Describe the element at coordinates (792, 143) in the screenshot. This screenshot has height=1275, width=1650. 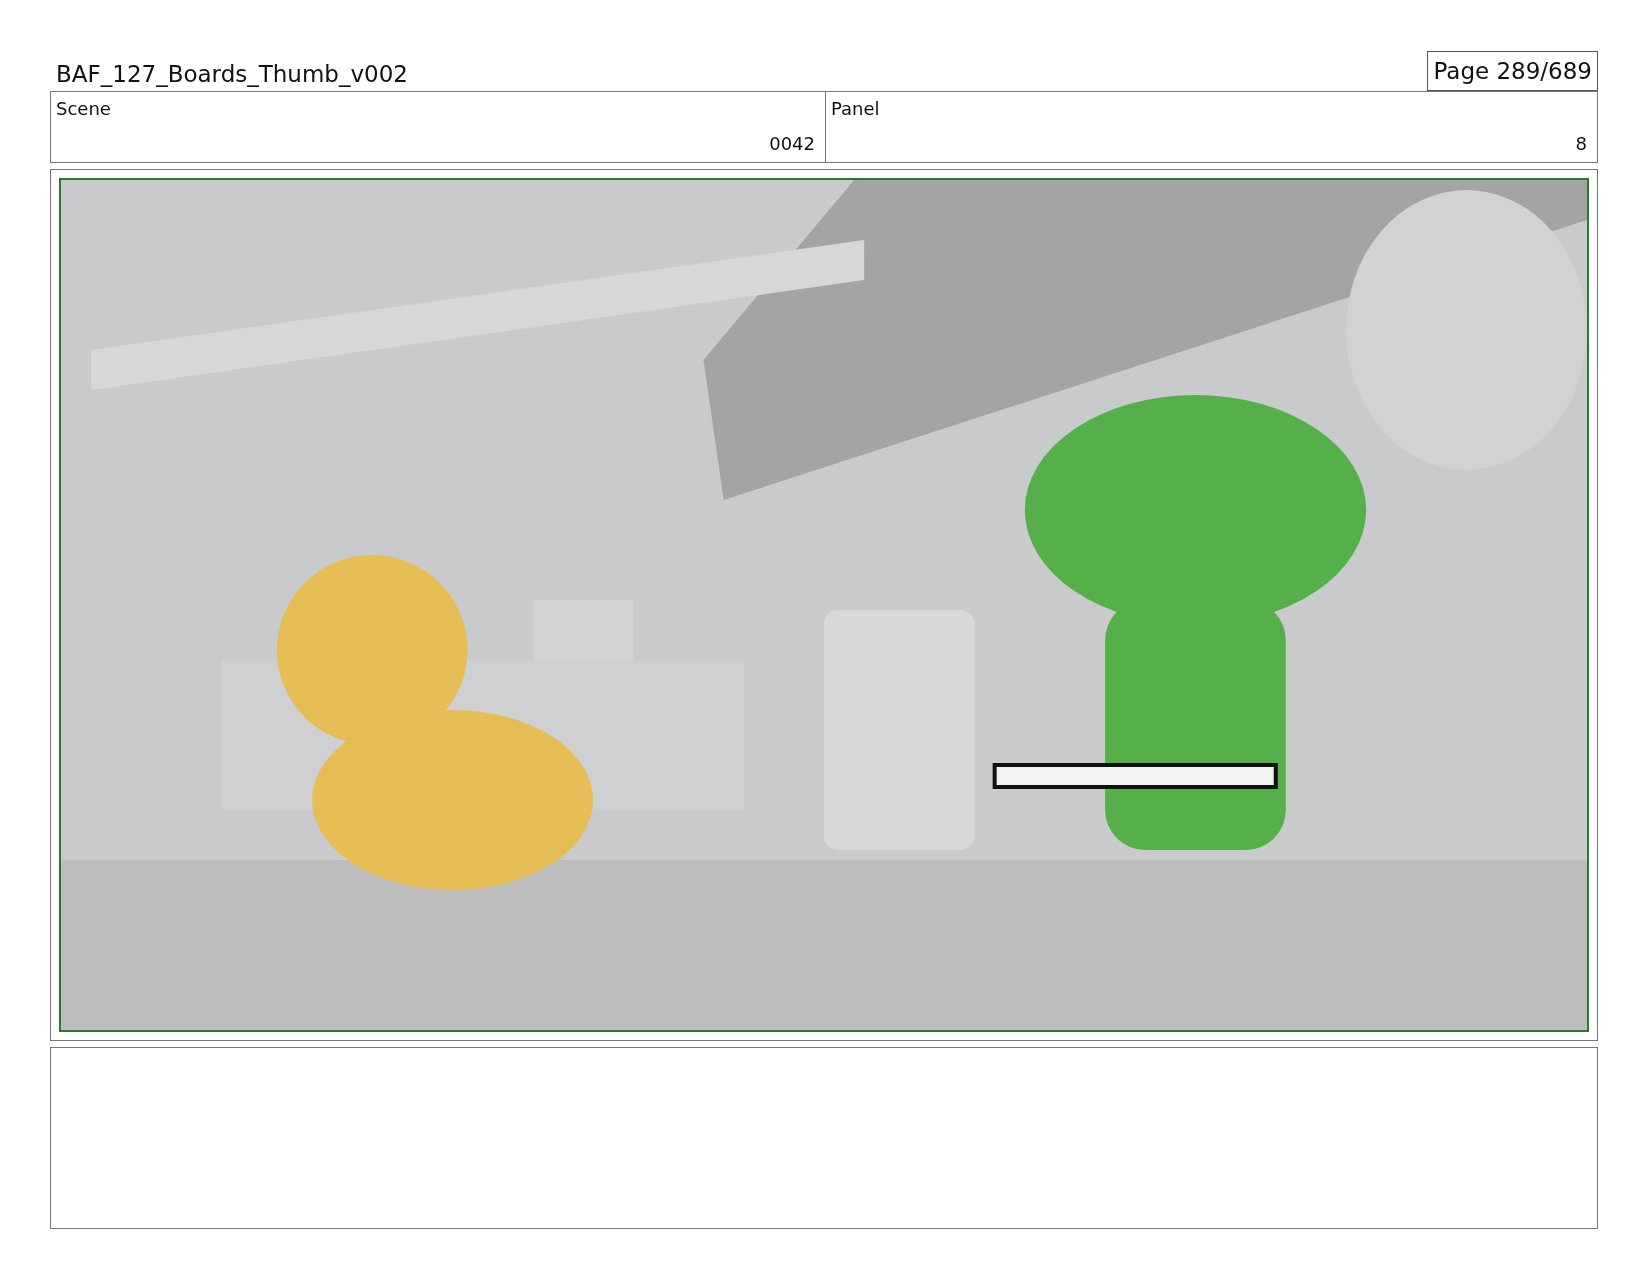
I see `header-value: 0042` at that location.